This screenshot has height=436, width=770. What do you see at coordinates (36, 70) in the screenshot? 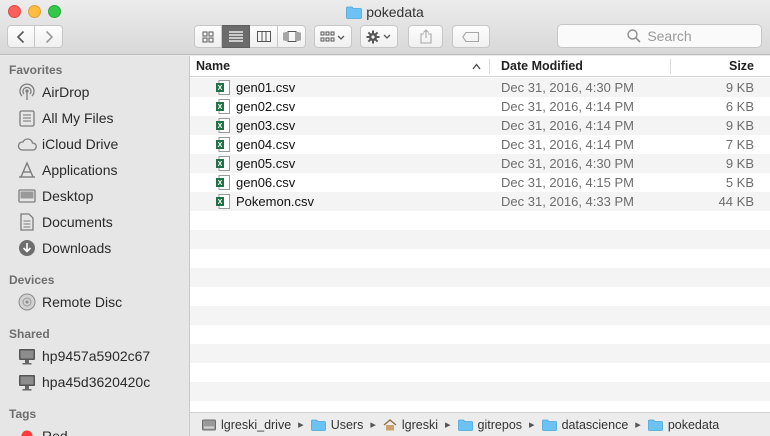
I see `sidebar-section-favorites: Favorites` at bounding box center [36, 70].